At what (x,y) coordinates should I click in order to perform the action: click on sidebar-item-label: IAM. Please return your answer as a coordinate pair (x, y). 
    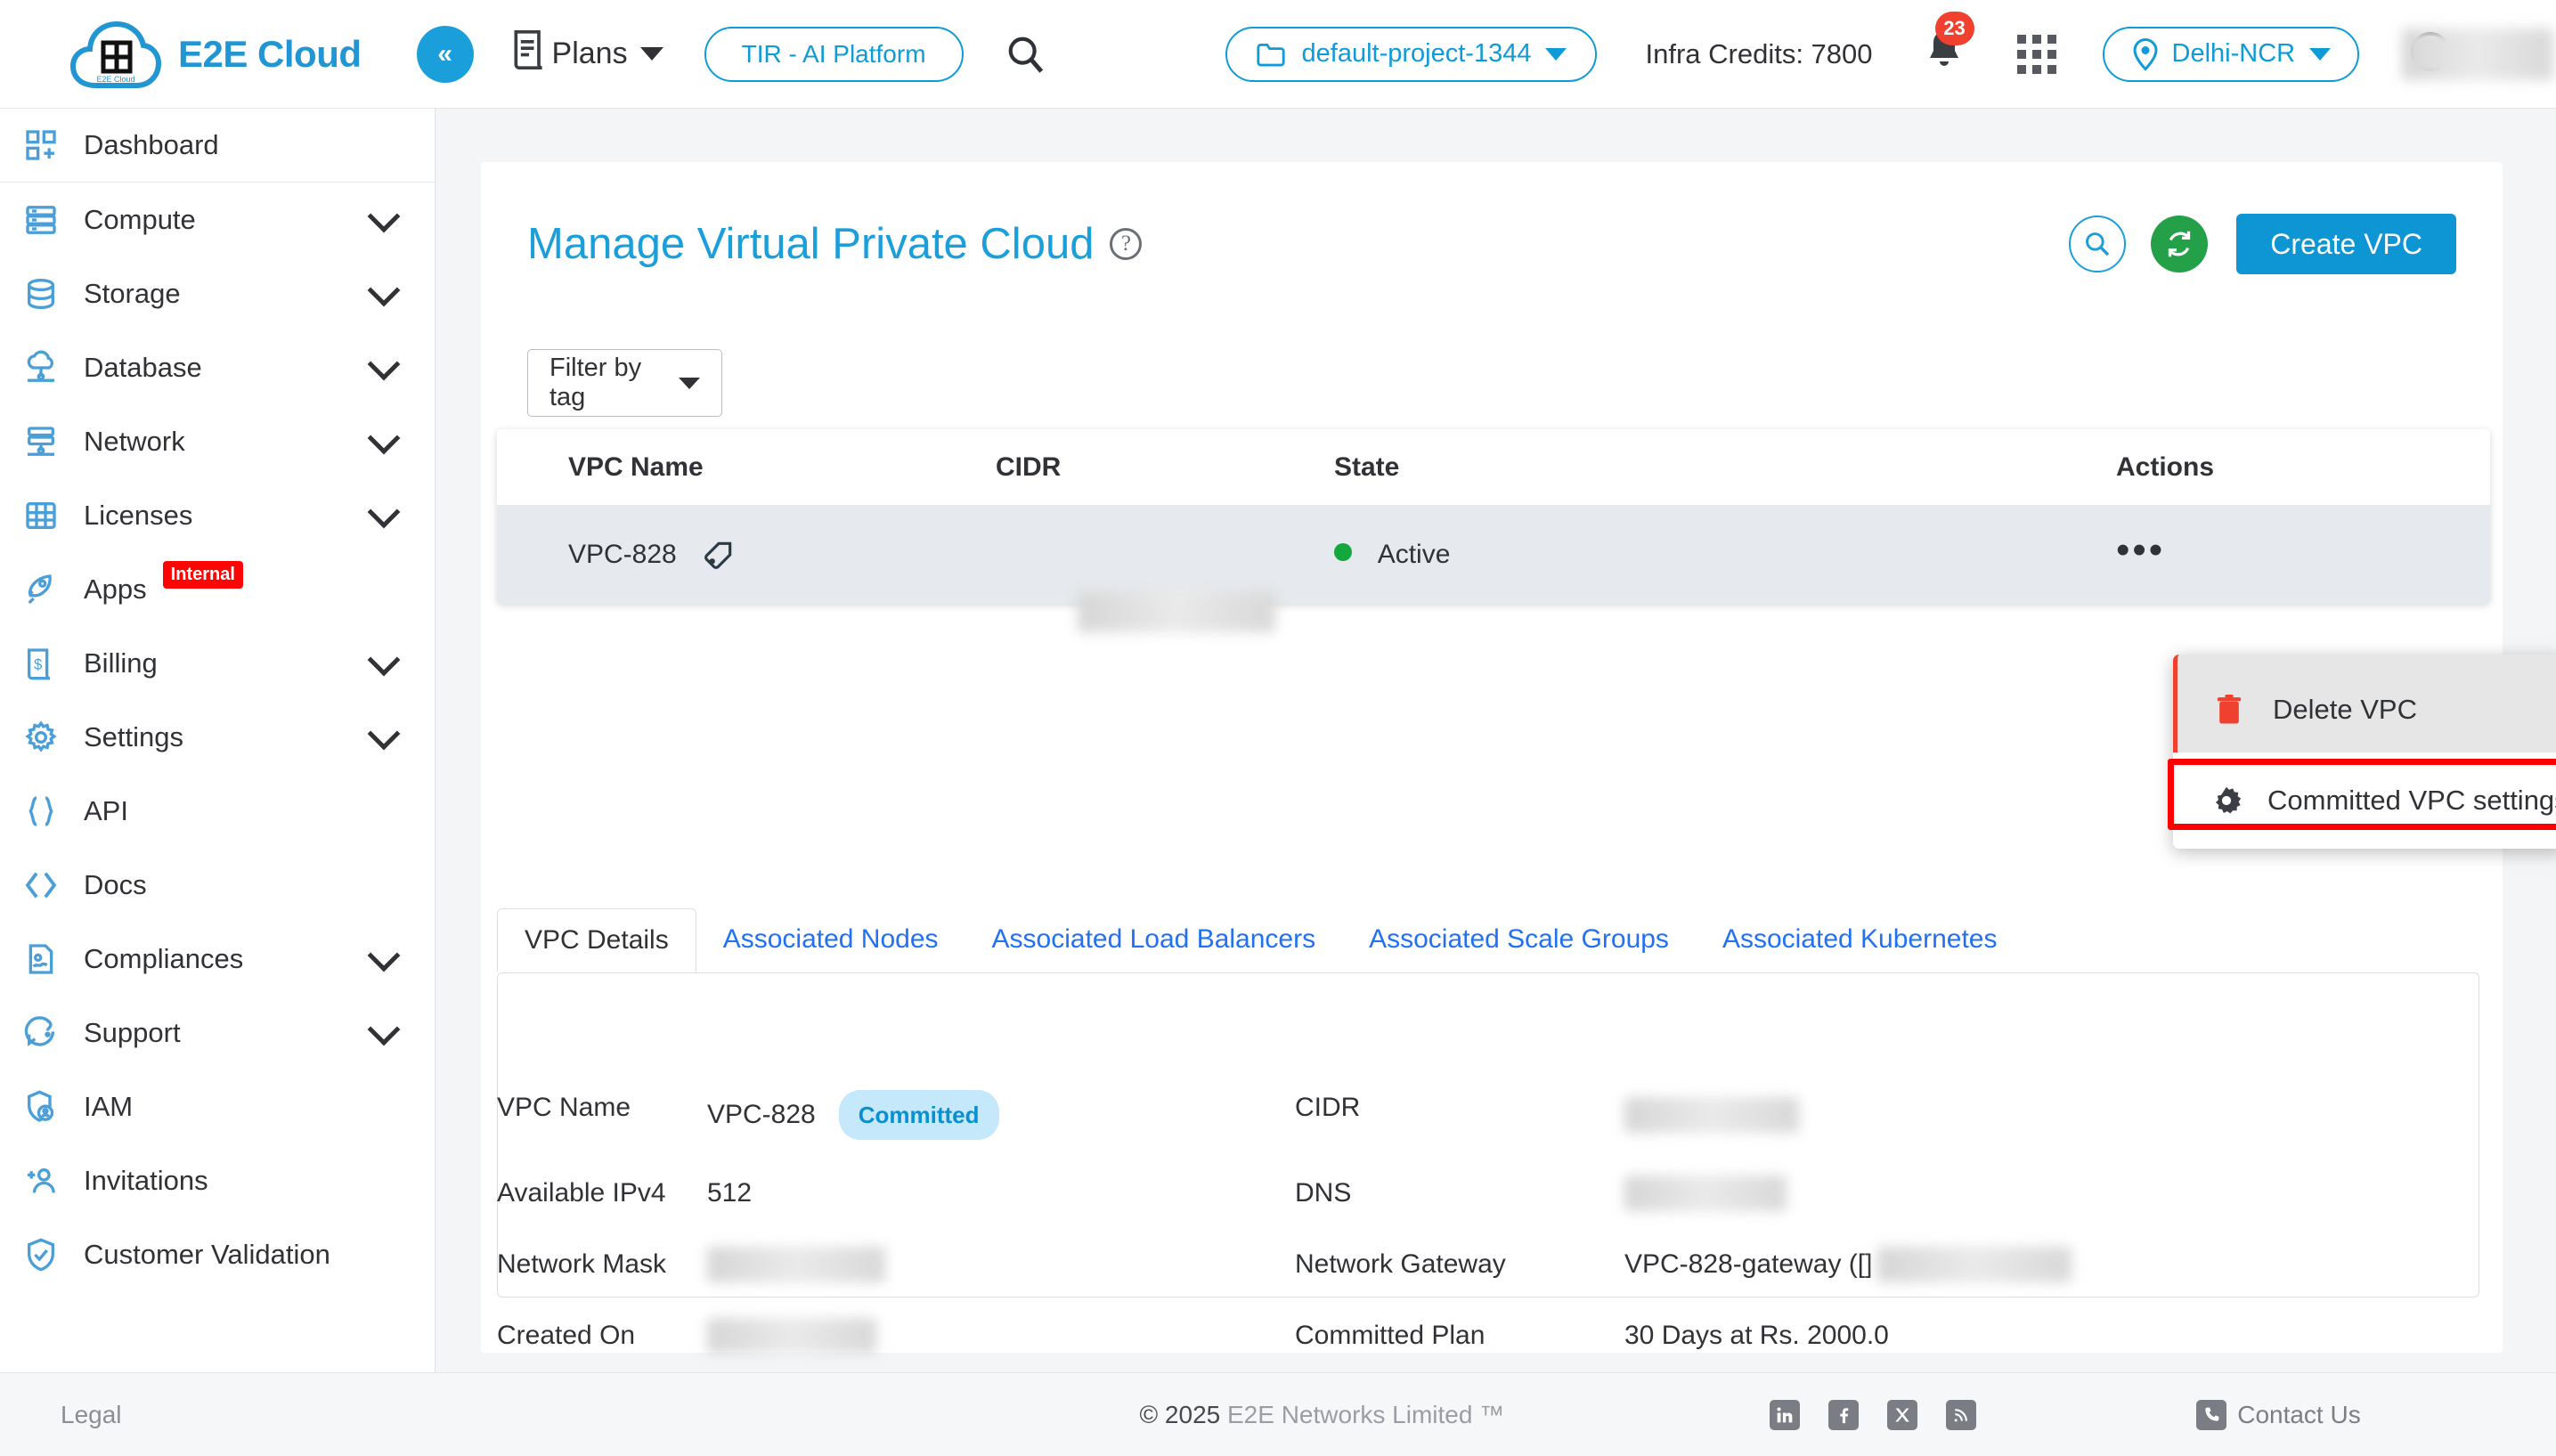
    Looking at the image, I should click on (109, 1106).